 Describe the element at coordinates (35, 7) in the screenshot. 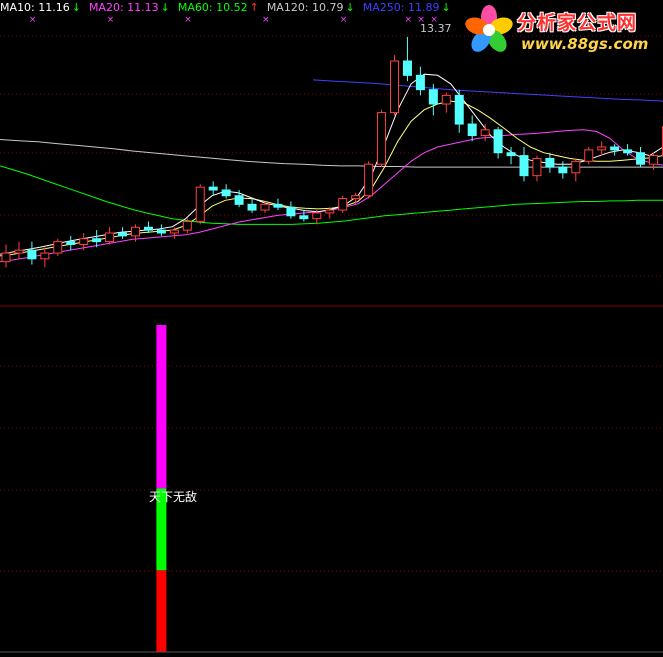

I see `ma-legend-item: MA10: 11.16` at that location.